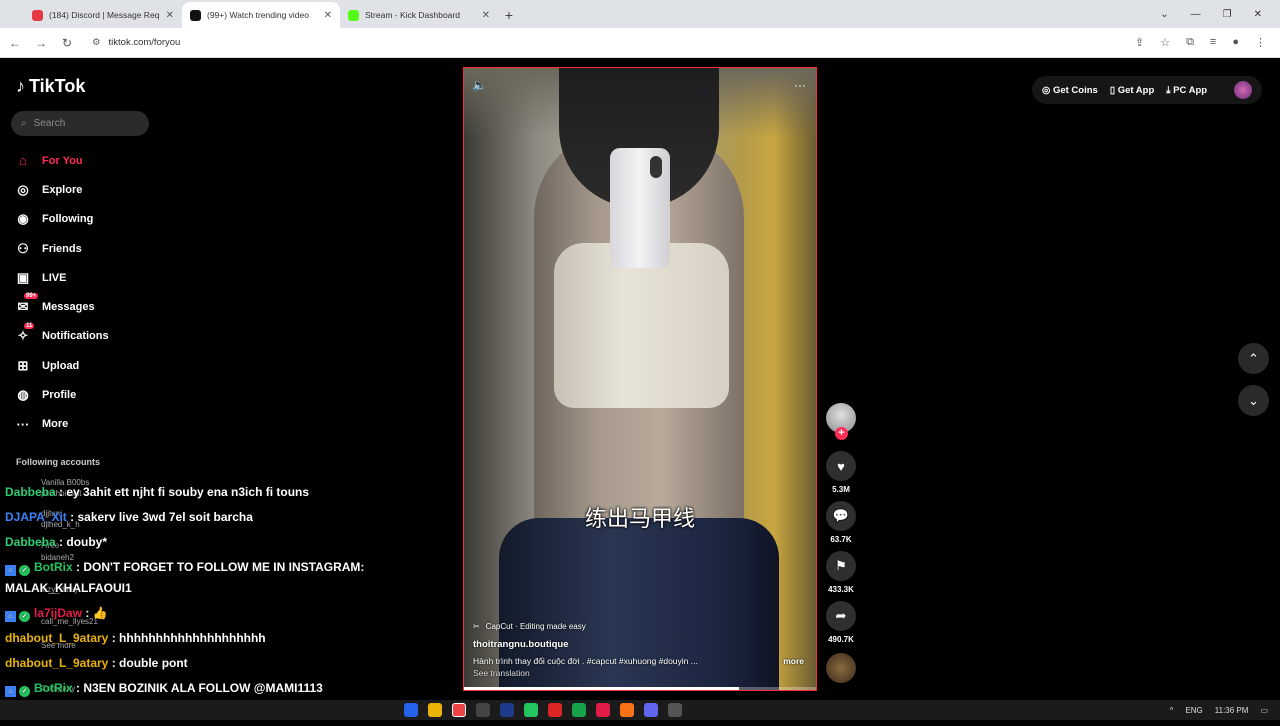 The height and width of the screenshot is (726, 1280). I want to click on friends-icon: ⚇, so click(23, 248).